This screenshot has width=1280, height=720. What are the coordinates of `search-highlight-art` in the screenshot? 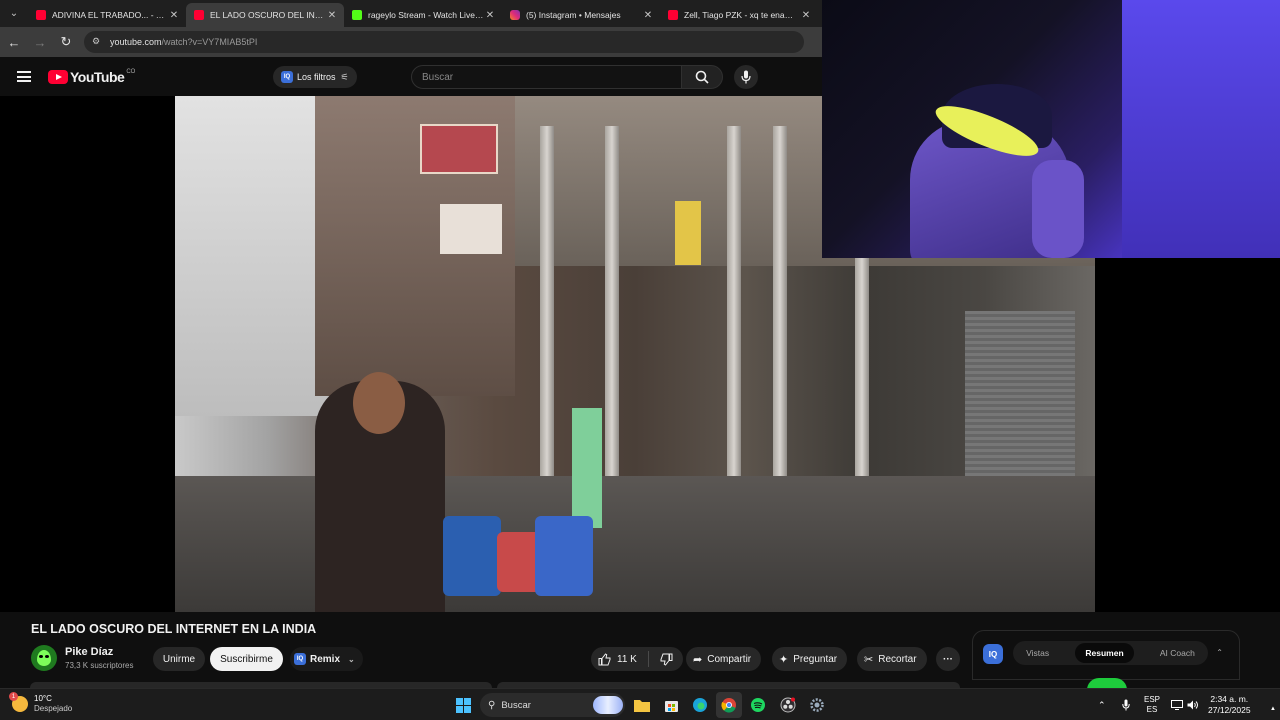 It's located at (608, 705).